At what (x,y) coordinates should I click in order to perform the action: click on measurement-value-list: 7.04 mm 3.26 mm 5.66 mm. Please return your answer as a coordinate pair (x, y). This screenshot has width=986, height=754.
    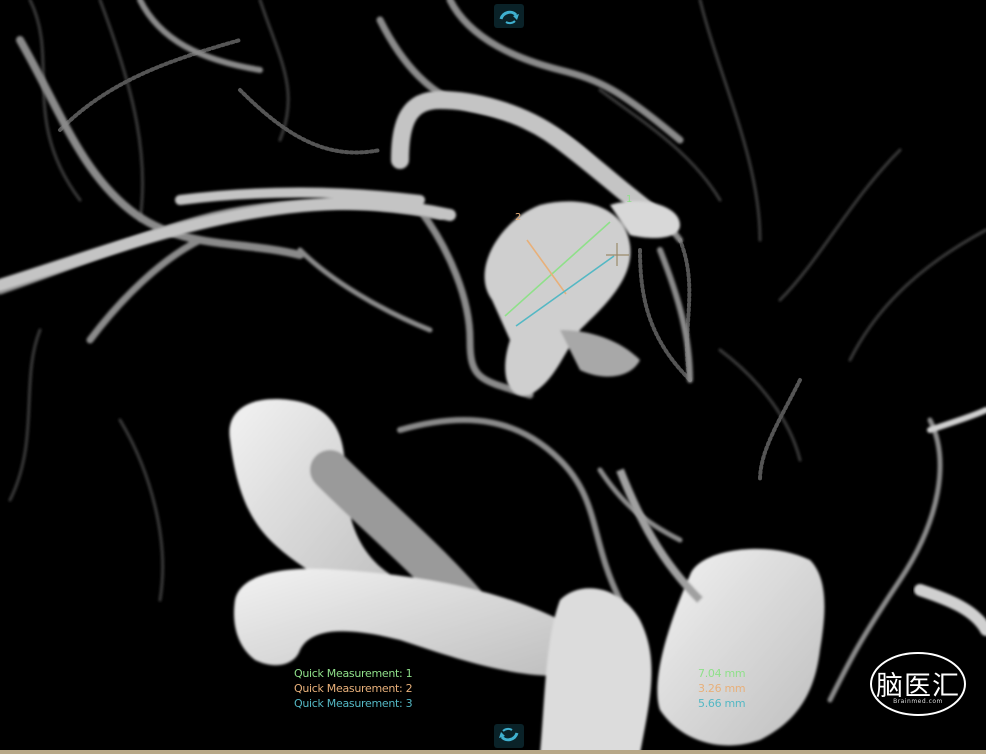
    Looking at the image, I should click on (722, 688).